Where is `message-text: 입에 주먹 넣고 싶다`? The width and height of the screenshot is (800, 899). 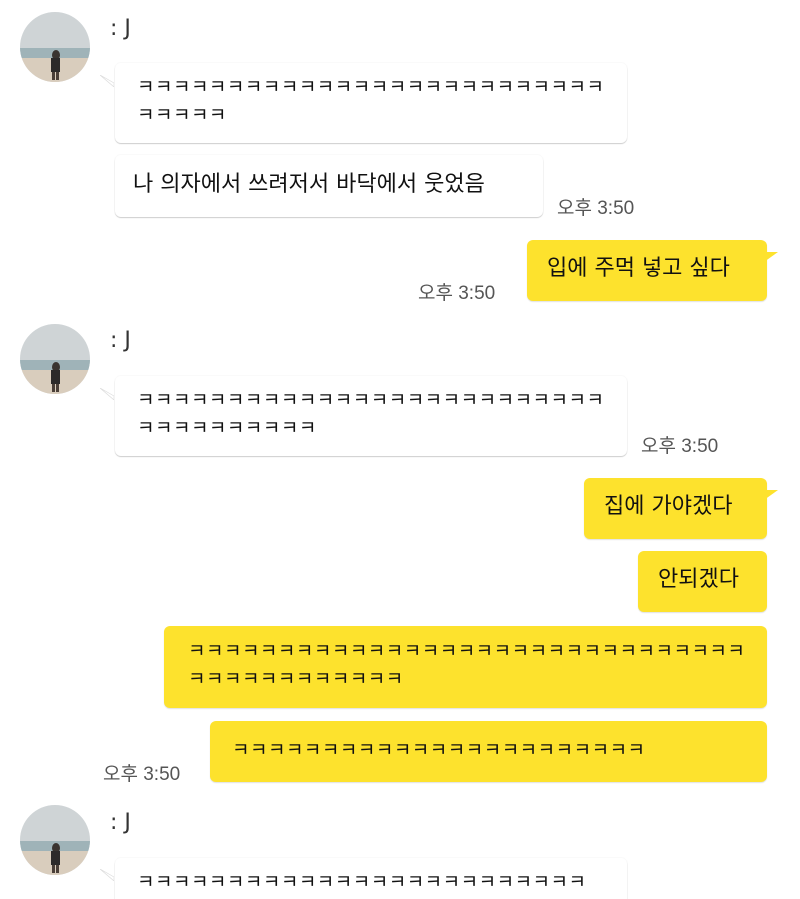
message-text: 입에 주먹 넣고 싶다 is located at coordinates (638, 268).